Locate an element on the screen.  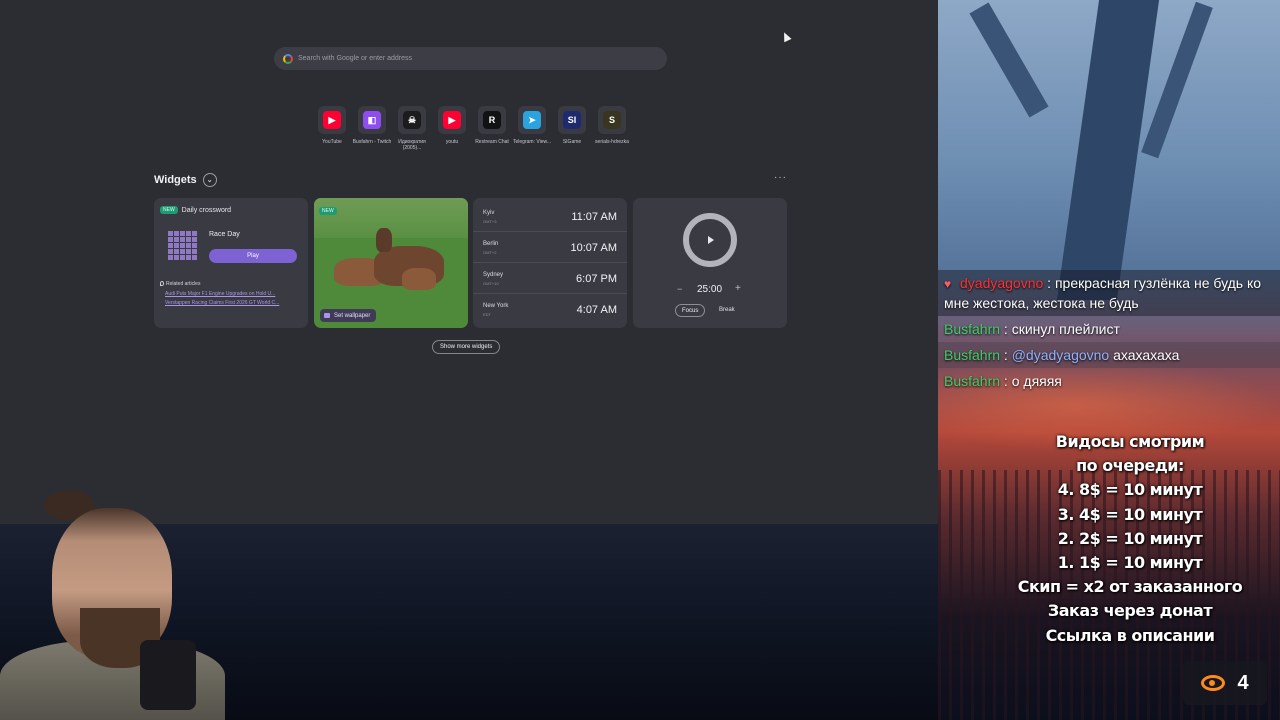
youtube-icon: ▶ is located at coordinates (332, 120).